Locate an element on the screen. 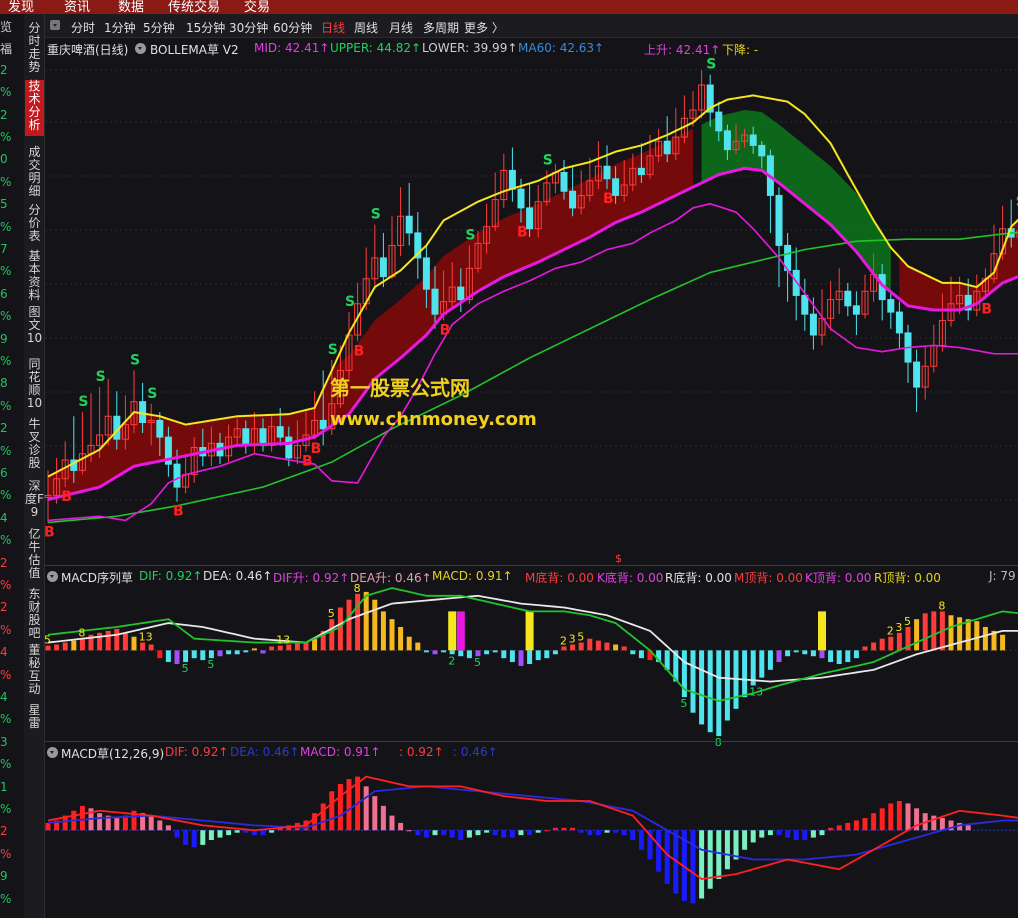 The image size is (1018, 918). macd-panel-value: K底背: 0.00 is located at coordinates (630, 578).